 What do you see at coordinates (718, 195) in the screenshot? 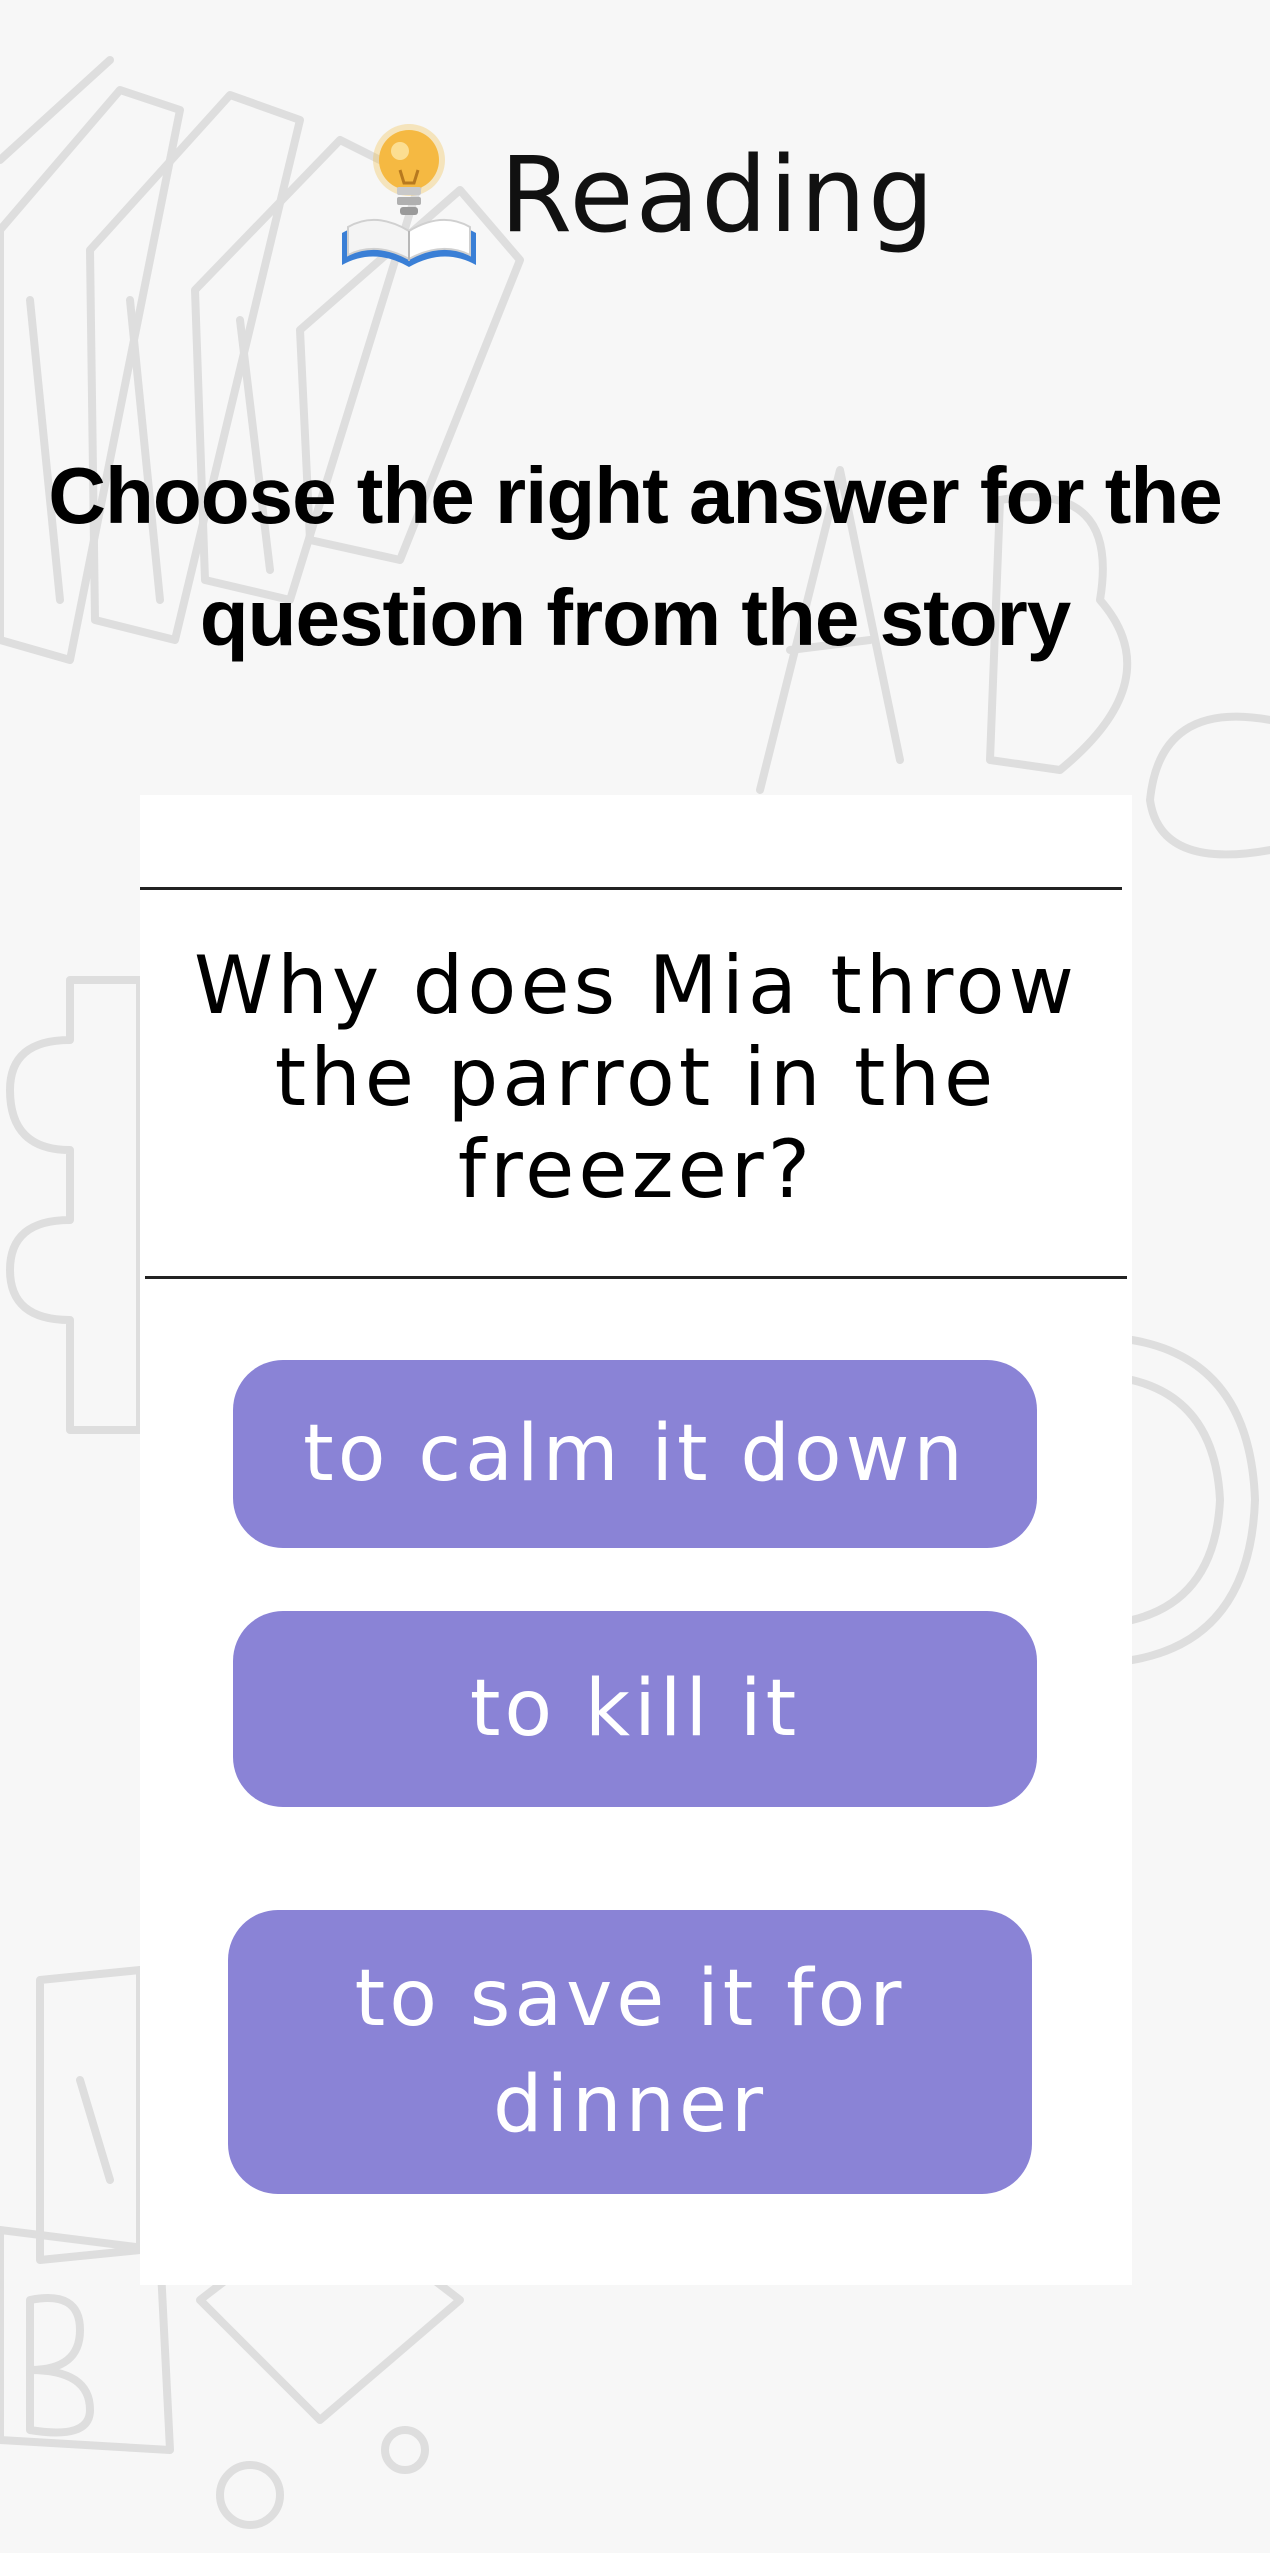
I see `page-title: Reading` at bounding box center [718, 195].